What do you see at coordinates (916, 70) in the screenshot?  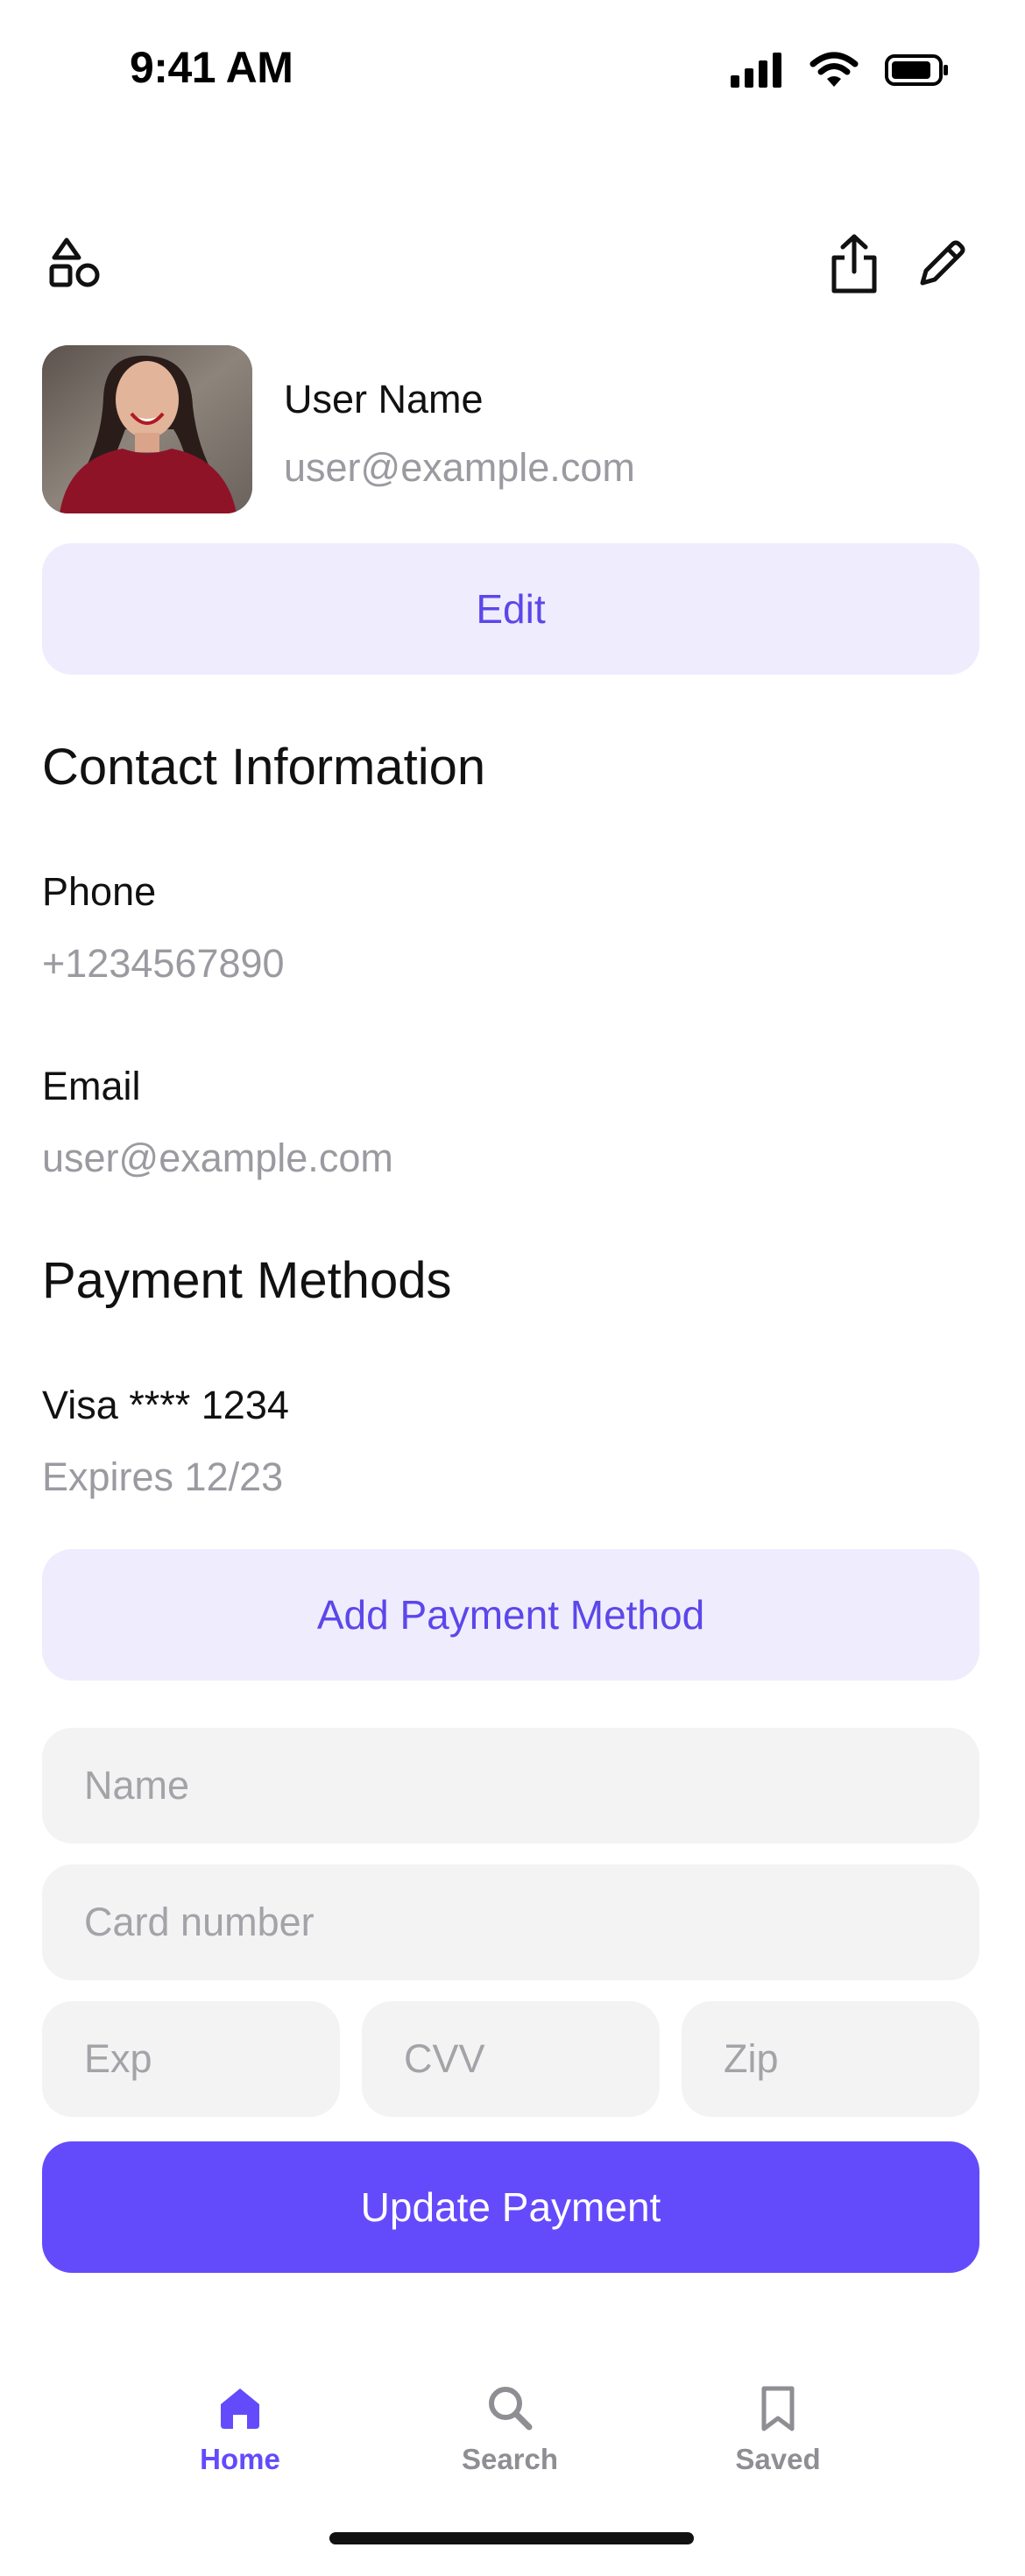 I see `battery-icon` at bounding box center [916, 70].